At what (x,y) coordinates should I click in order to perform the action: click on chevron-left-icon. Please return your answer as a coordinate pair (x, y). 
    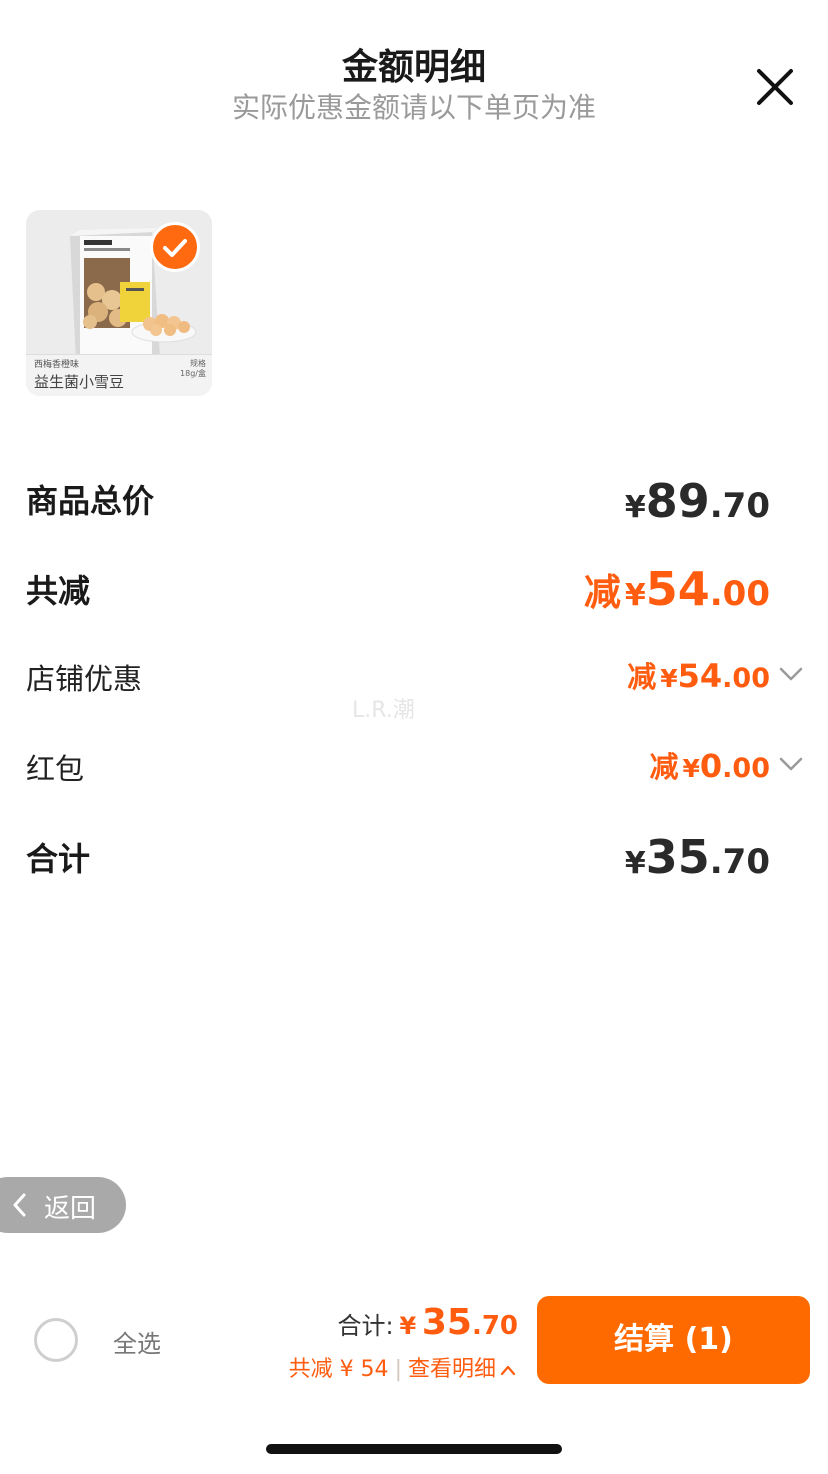
    Looking at the image, I should click on (19, 1205).